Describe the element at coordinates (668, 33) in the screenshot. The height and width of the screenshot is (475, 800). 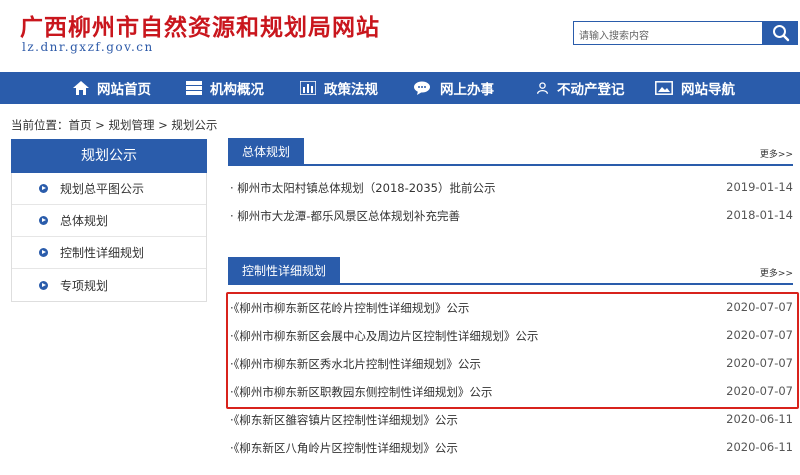
I see `search-input: 请输入搜索内容` at that location.